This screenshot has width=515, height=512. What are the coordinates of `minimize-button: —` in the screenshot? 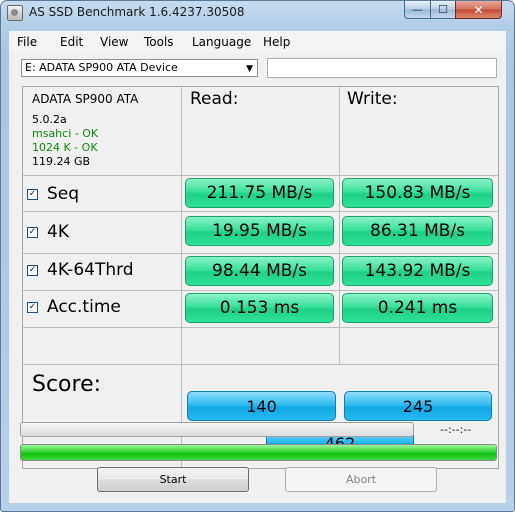 It's located at (417, 10).